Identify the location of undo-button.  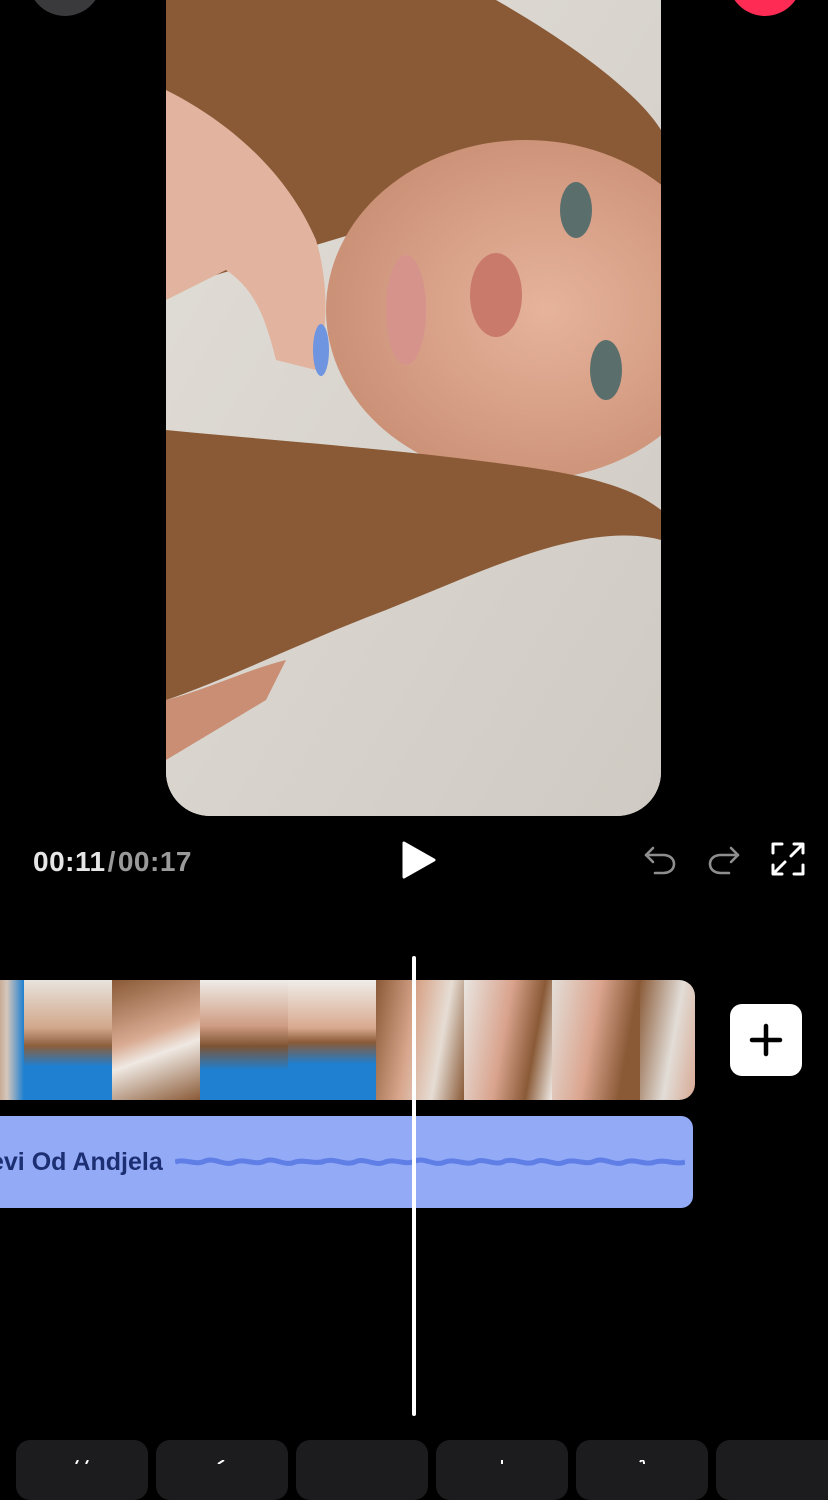
(660, 859).